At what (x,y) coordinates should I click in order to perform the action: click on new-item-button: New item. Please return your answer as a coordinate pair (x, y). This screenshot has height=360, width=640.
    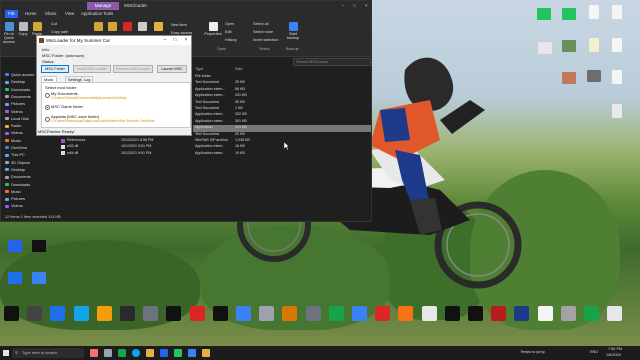
    Looking at the image, I should click on (186, 25).